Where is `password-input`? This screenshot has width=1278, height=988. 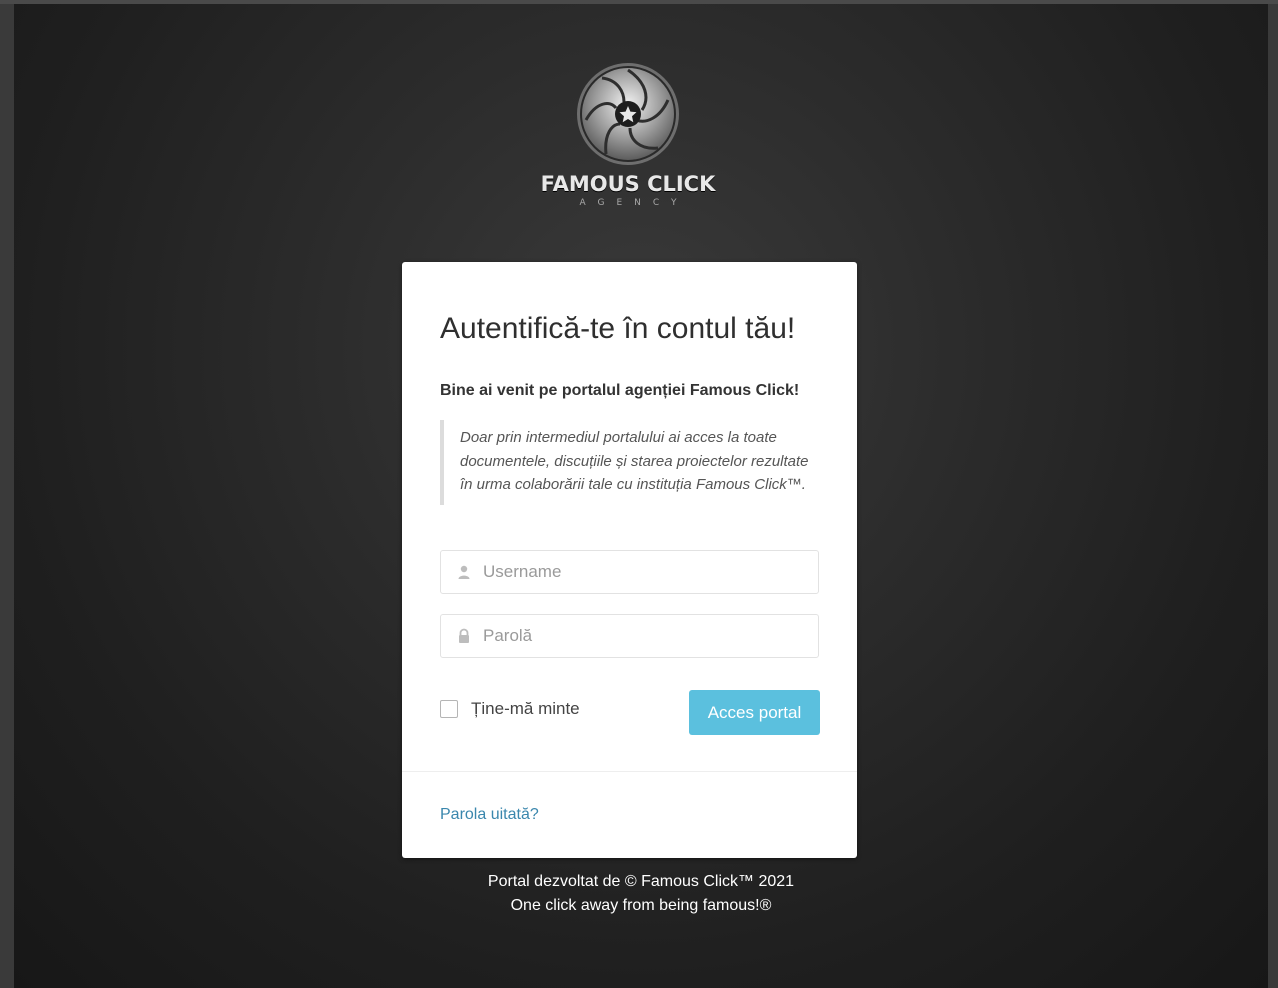
password-input is located at coordinates (643, 636).